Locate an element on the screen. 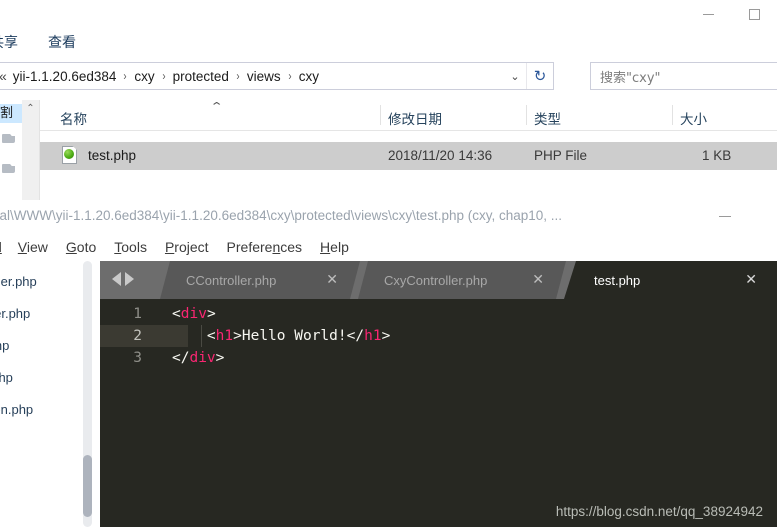 The height and width of the screenshot is (527, 777). refresh-icon: ↻ is located at coordinates (539, 76).